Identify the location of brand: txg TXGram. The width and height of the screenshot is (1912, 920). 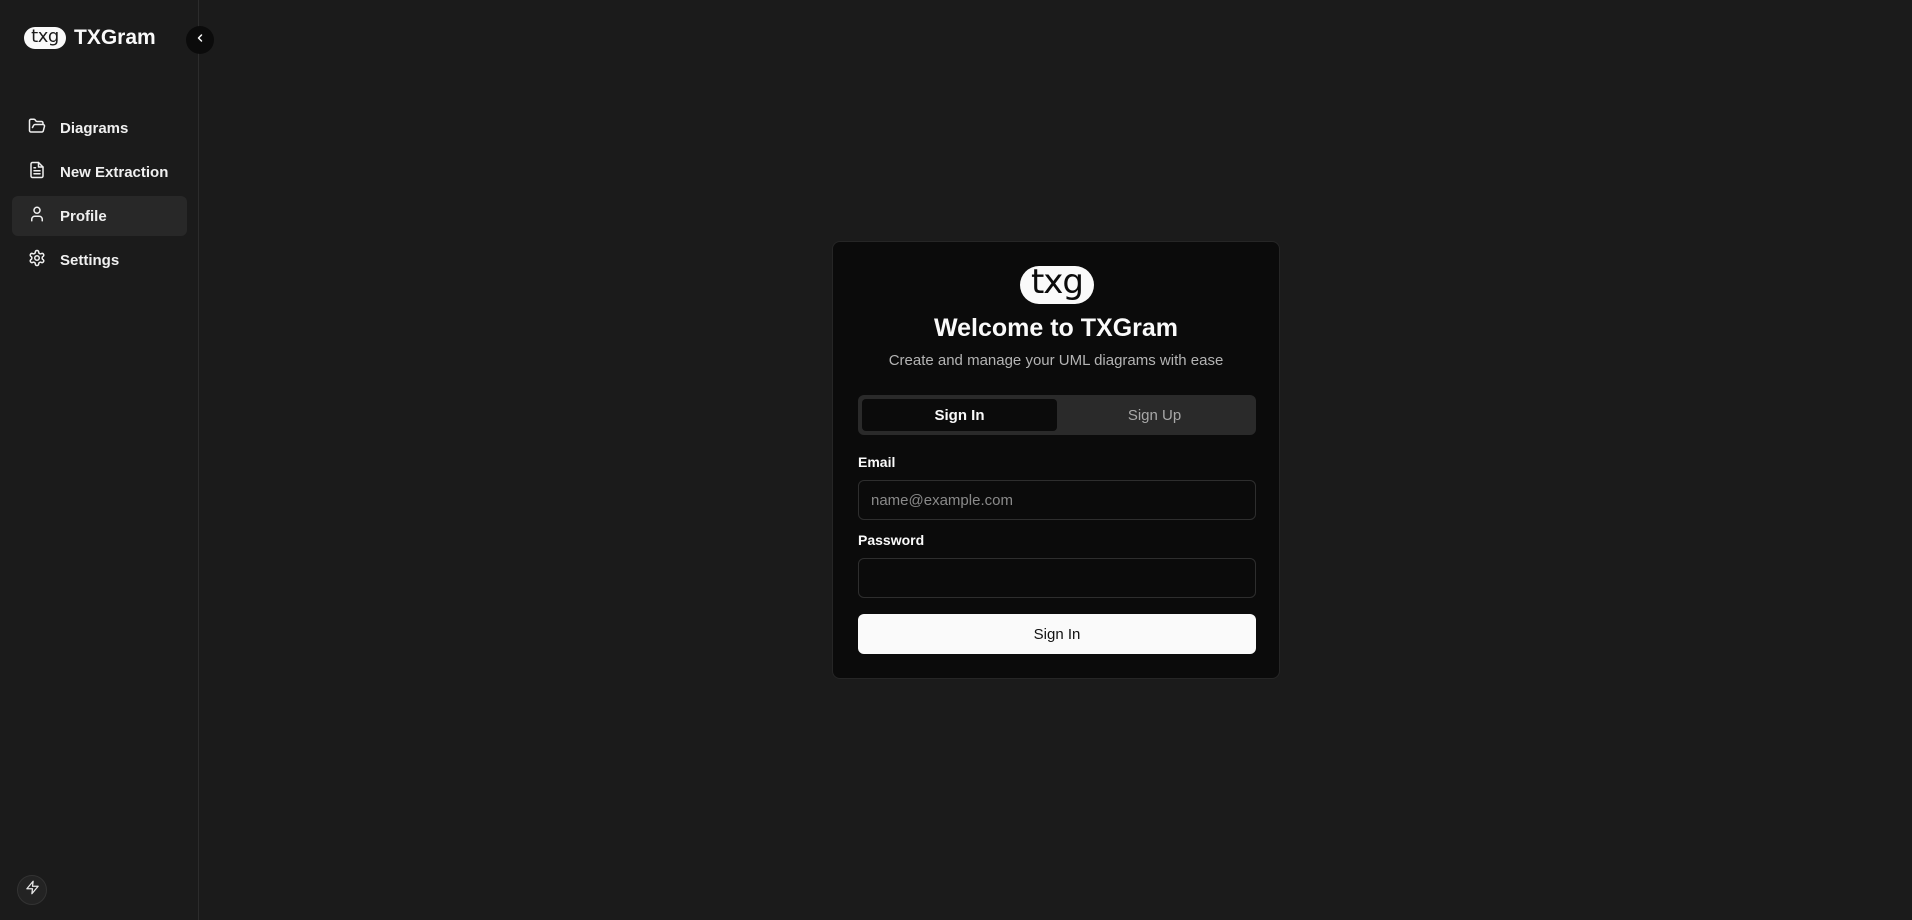
(90, 38).